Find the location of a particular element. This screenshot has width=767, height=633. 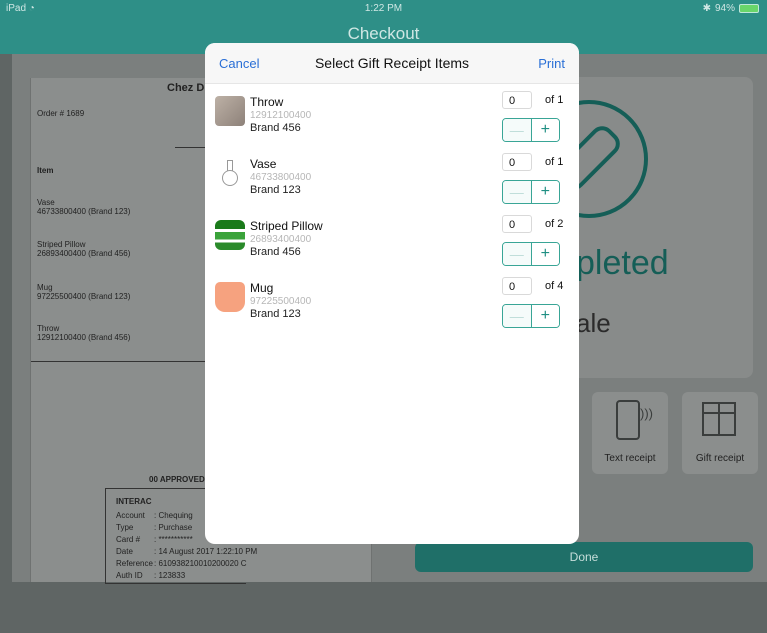

status-time: 1:22 PM is located at coordinates (383, 8).